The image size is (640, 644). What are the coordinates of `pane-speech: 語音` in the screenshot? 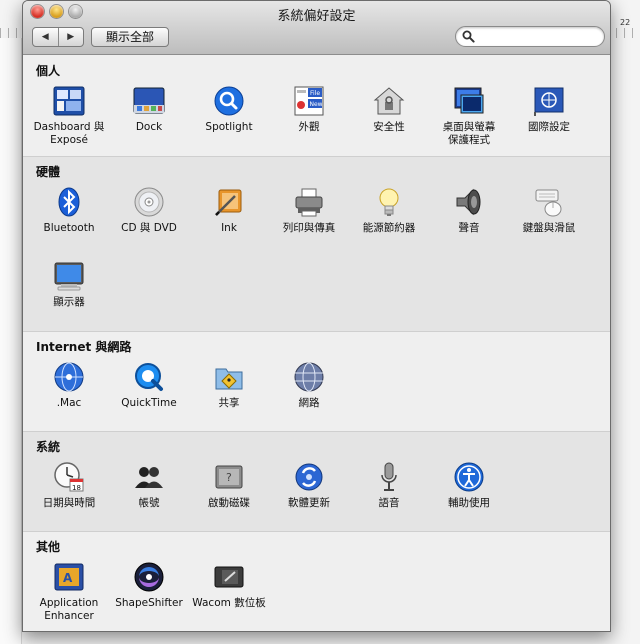 It's located at (389, 485).